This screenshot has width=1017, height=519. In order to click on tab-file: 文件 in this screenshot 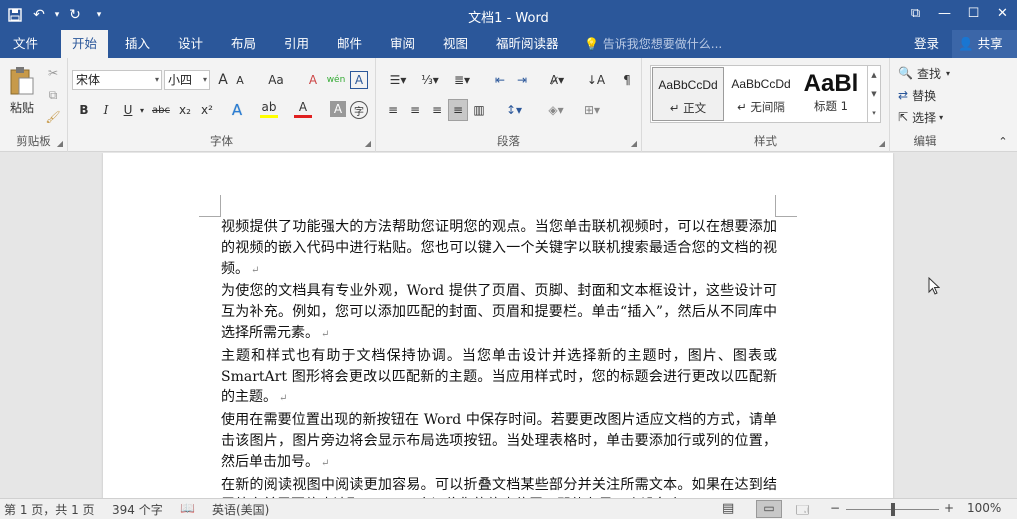, I will do `click(25, 44)`.